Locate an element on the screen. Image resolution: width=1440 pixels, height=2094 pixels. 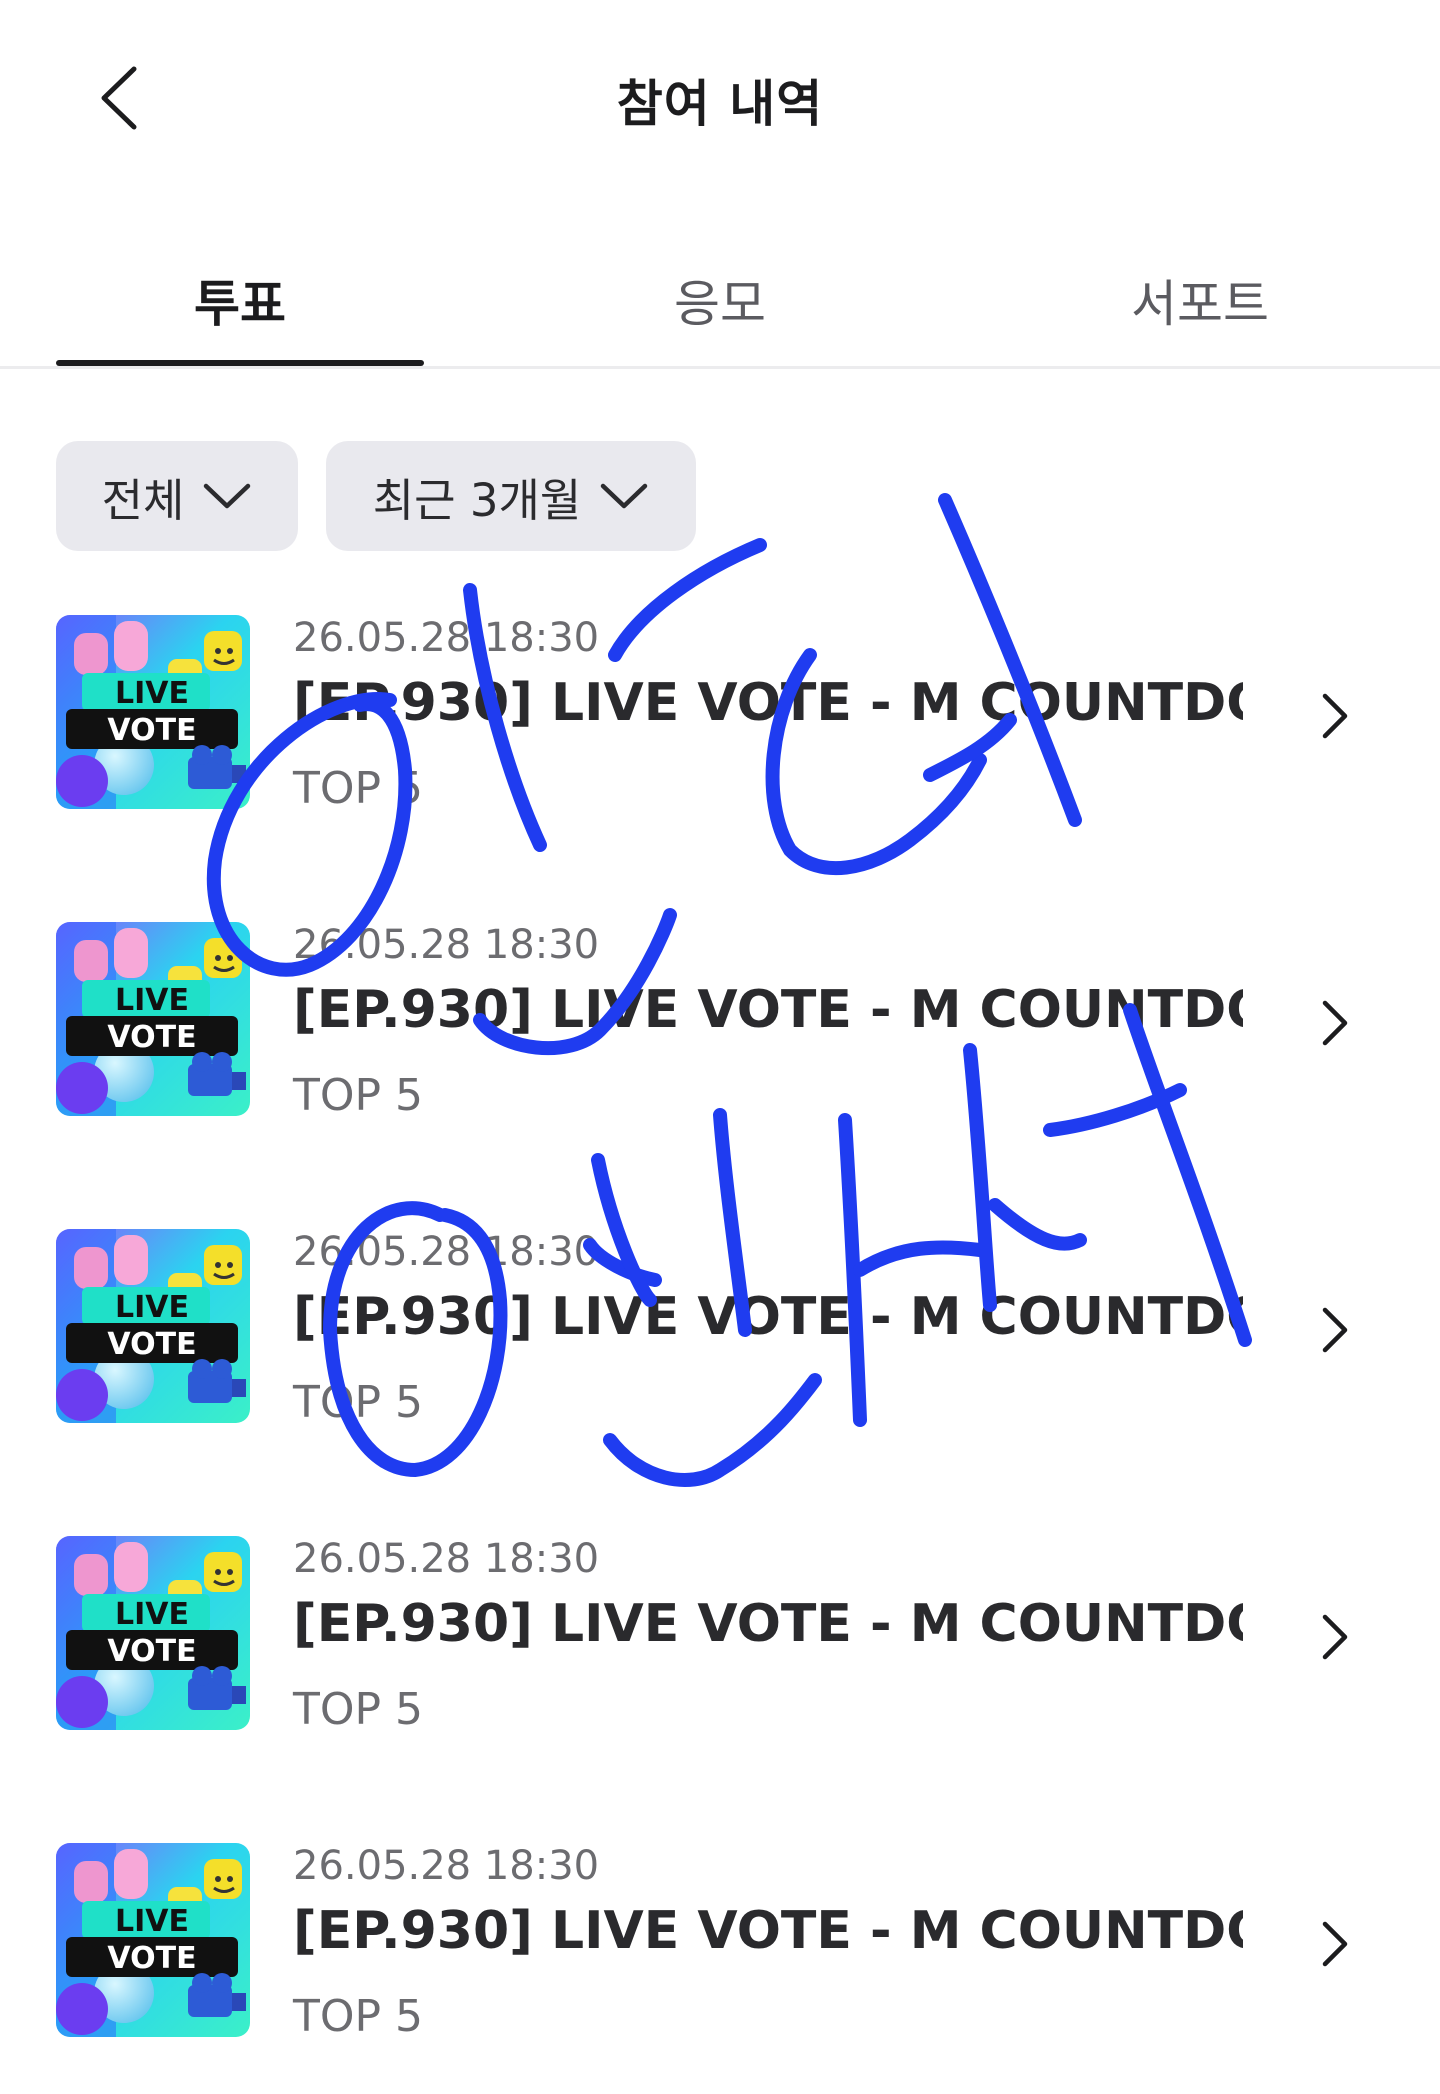
tab-vote: 투표 is located at coordinates (240, 300).